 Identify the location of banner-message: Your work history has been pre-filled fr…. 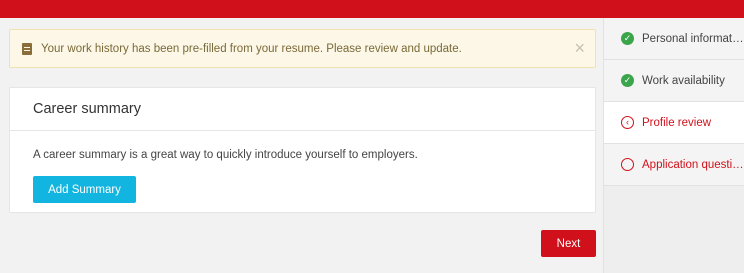
(251, 48).